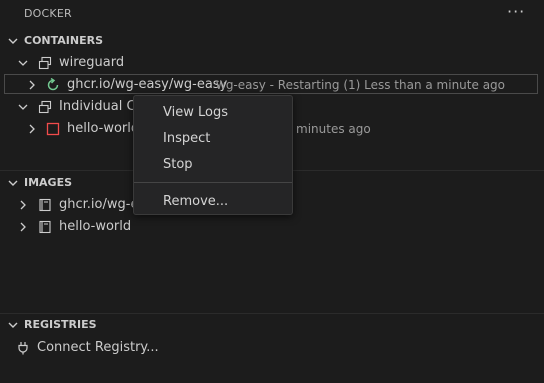 The width and height of the screenshot is (544, 383). I want to click on containers-header-label: CONTAINERS, so click(63, 40).